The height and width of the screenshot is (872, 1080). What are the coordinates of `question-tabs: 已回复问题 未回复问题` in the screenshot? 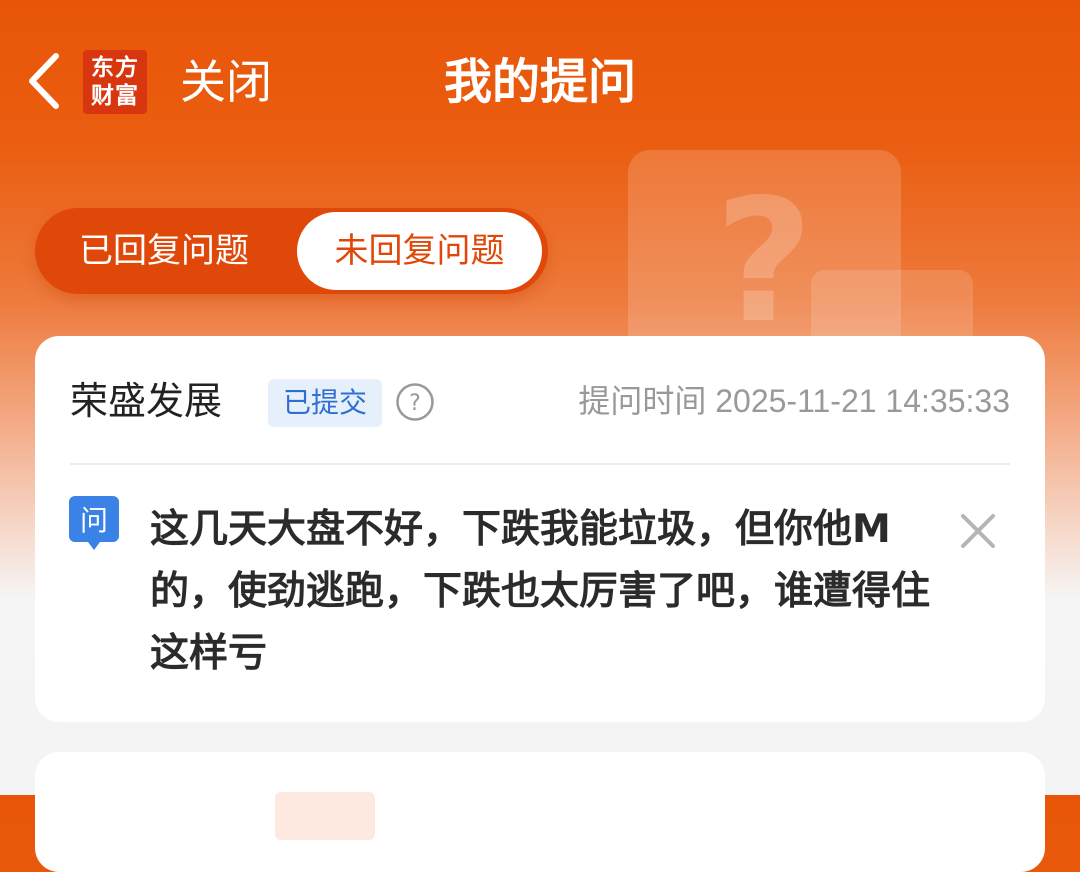 It's located at (291, 251).